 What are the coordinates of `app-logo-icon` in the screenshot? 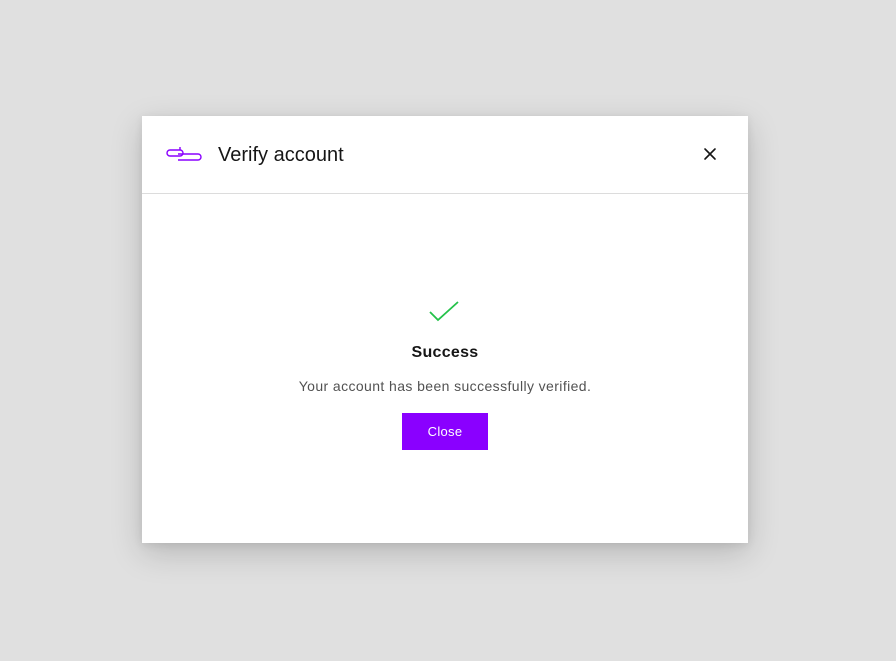 It's located at (184, 154).